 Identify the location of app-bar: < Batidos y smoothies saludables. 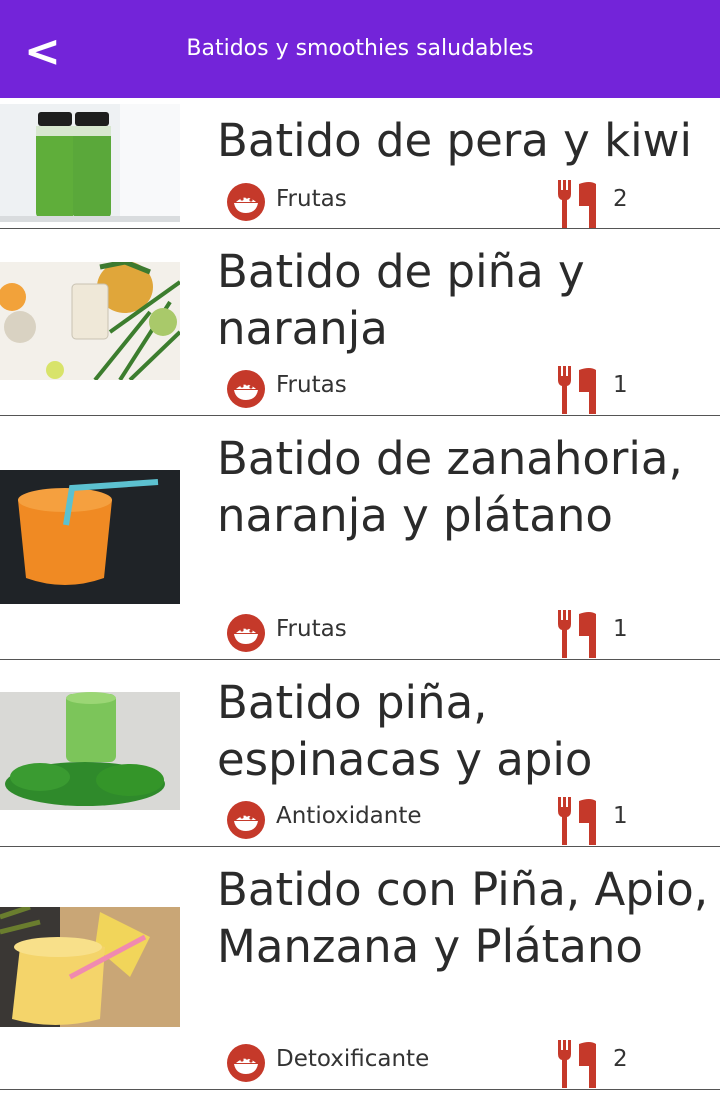
(360, 49).